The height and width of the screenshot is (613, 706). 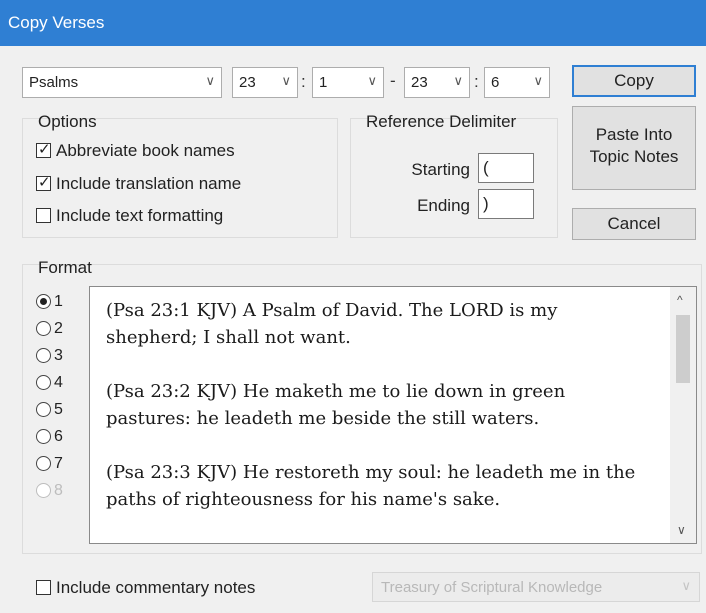 What do you see at coordinates (441, 121) in the screenshot?
I see `delimiter-title: Reference Delimiter` at bounding box center [441, 121].